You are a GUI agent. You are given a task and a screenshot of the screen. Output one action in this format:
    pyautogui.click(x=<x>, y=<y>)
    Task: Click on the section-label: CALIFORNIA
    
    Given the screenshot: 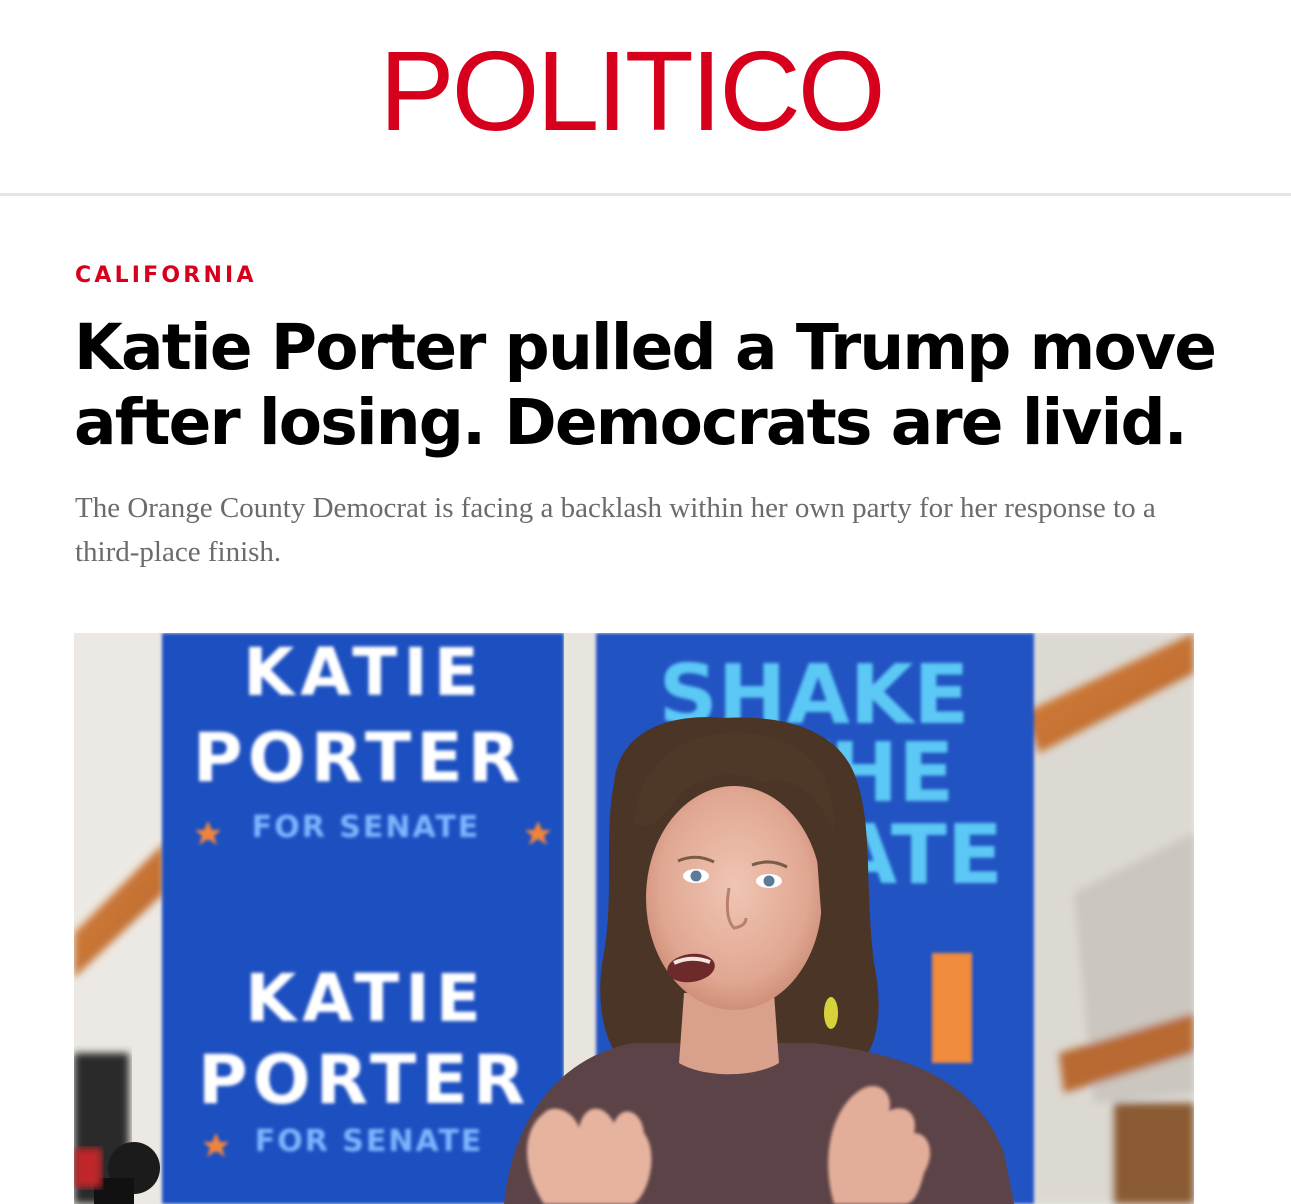 What is the action you would take?
    pyautogui.click(x=166, y=276)
    